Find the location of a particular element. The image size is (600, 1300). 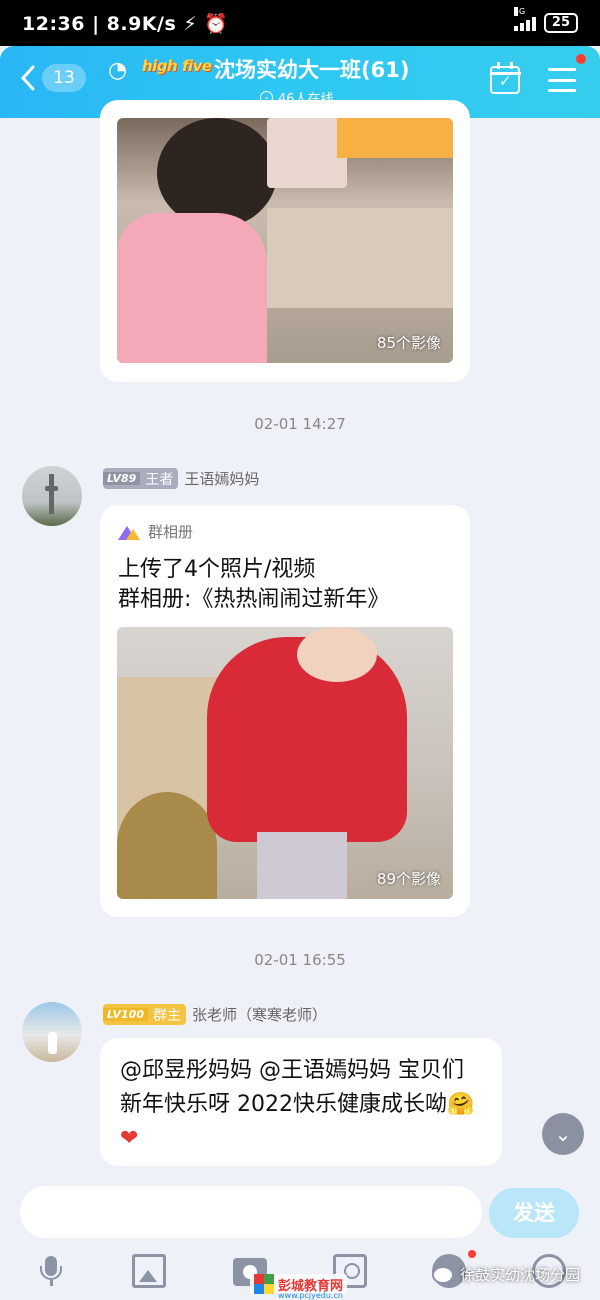

signal-icon: 4G is located at coordinates (524, 19).